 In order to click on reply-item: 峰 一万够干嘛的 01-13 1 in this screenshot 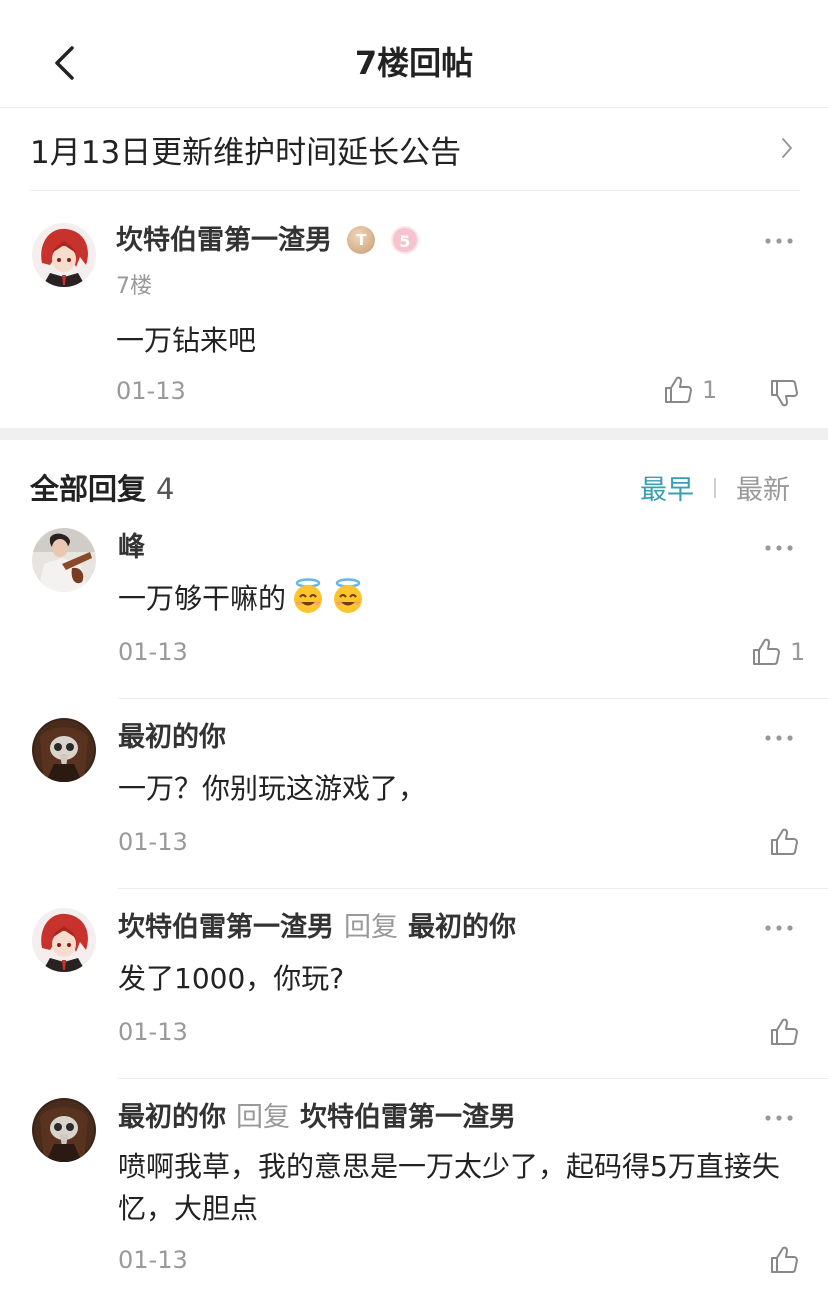, I will do `click(414, 605)`.